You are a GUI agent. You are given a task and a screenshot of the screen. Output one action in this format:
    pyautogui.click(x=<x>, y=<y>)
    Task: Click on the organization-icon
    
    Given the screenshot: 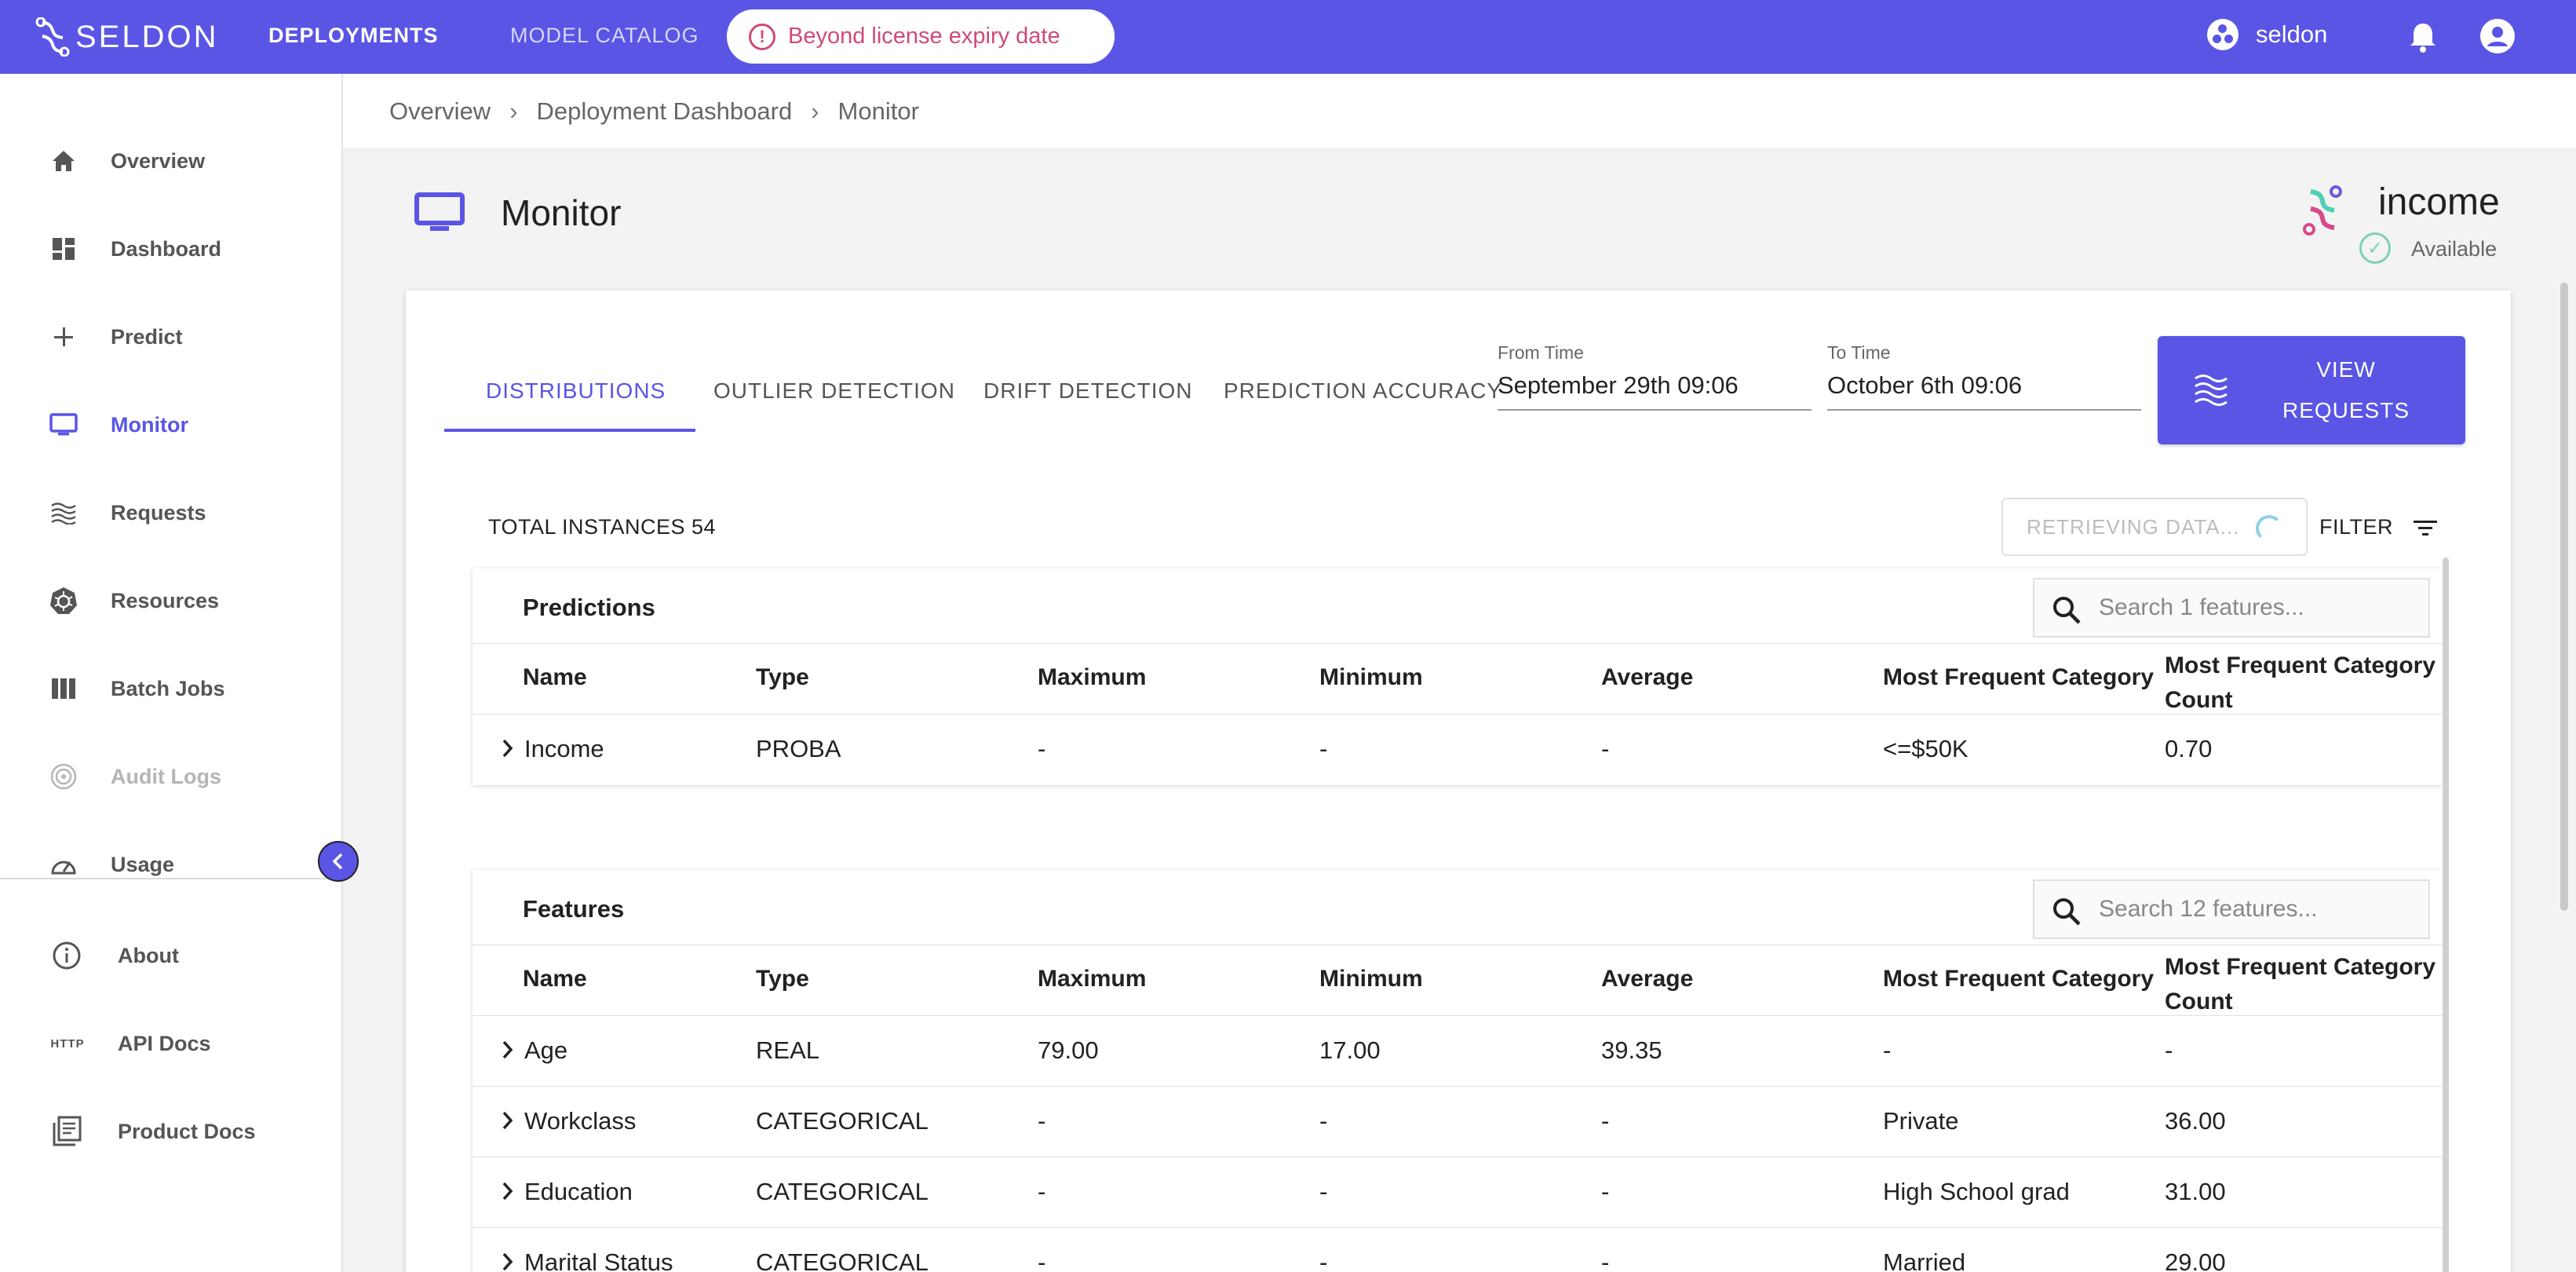 What is the action you would take?
    pyautogui.click(x=2222, y=34)
    